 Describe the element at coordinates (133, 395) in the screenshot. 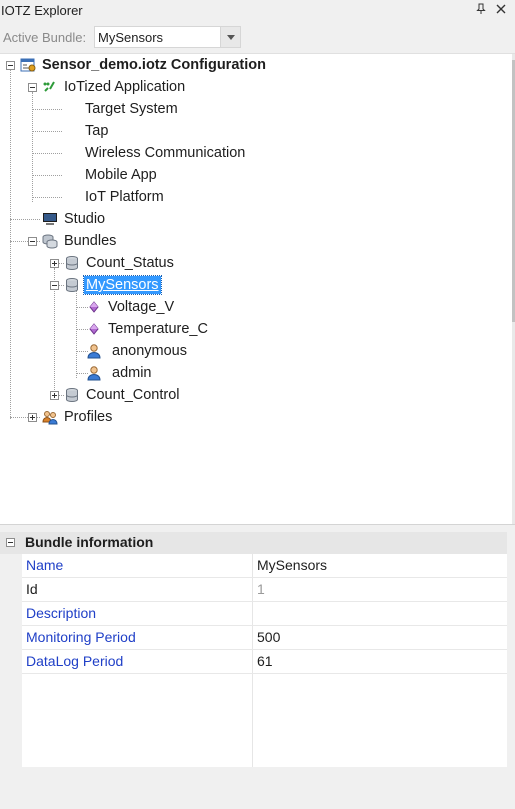

I see `tree-node-count-control-label: Count_Control` at that location.